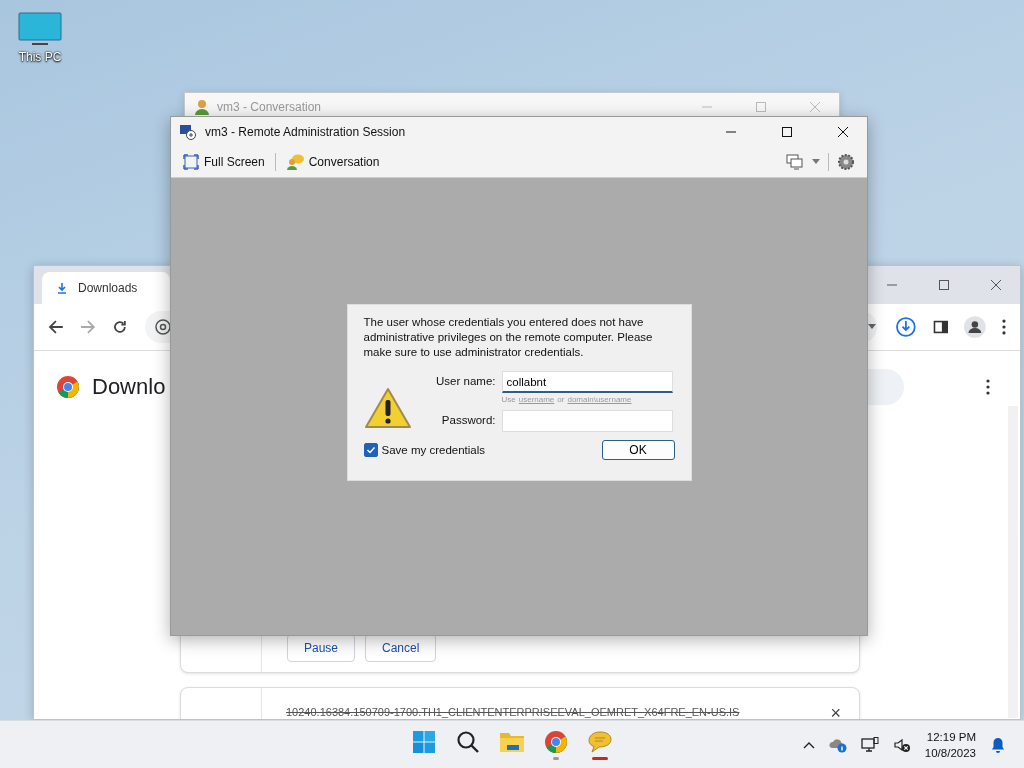 The image size is (1024, 768). What do you see at coordinates (106, 288) in the screenshot?
I see `browser-tab: Downloads` at bounding box center [106, 288].